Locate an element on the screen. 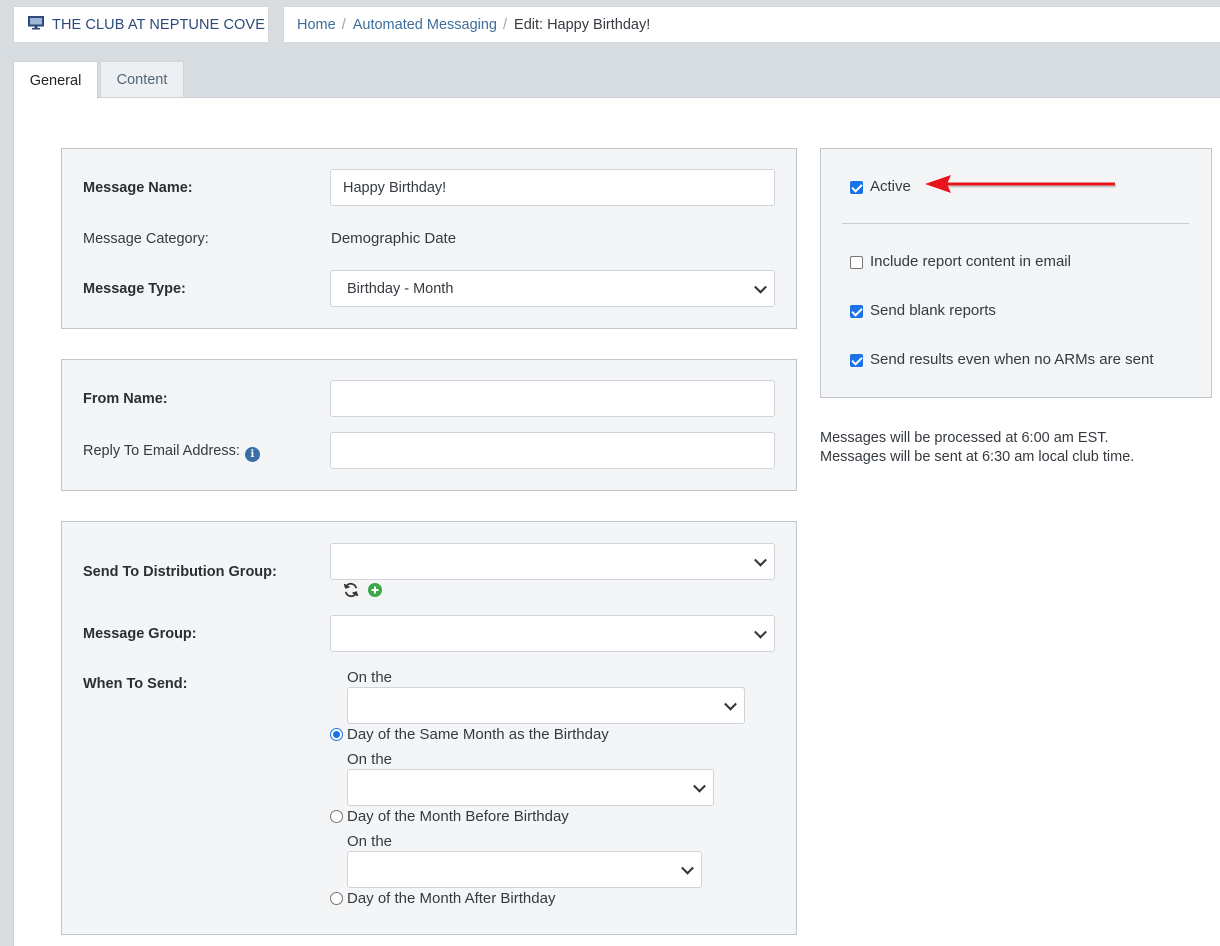 This screenshot has height=946, width=1220. message-group-select is located at coordinates (552, 633).